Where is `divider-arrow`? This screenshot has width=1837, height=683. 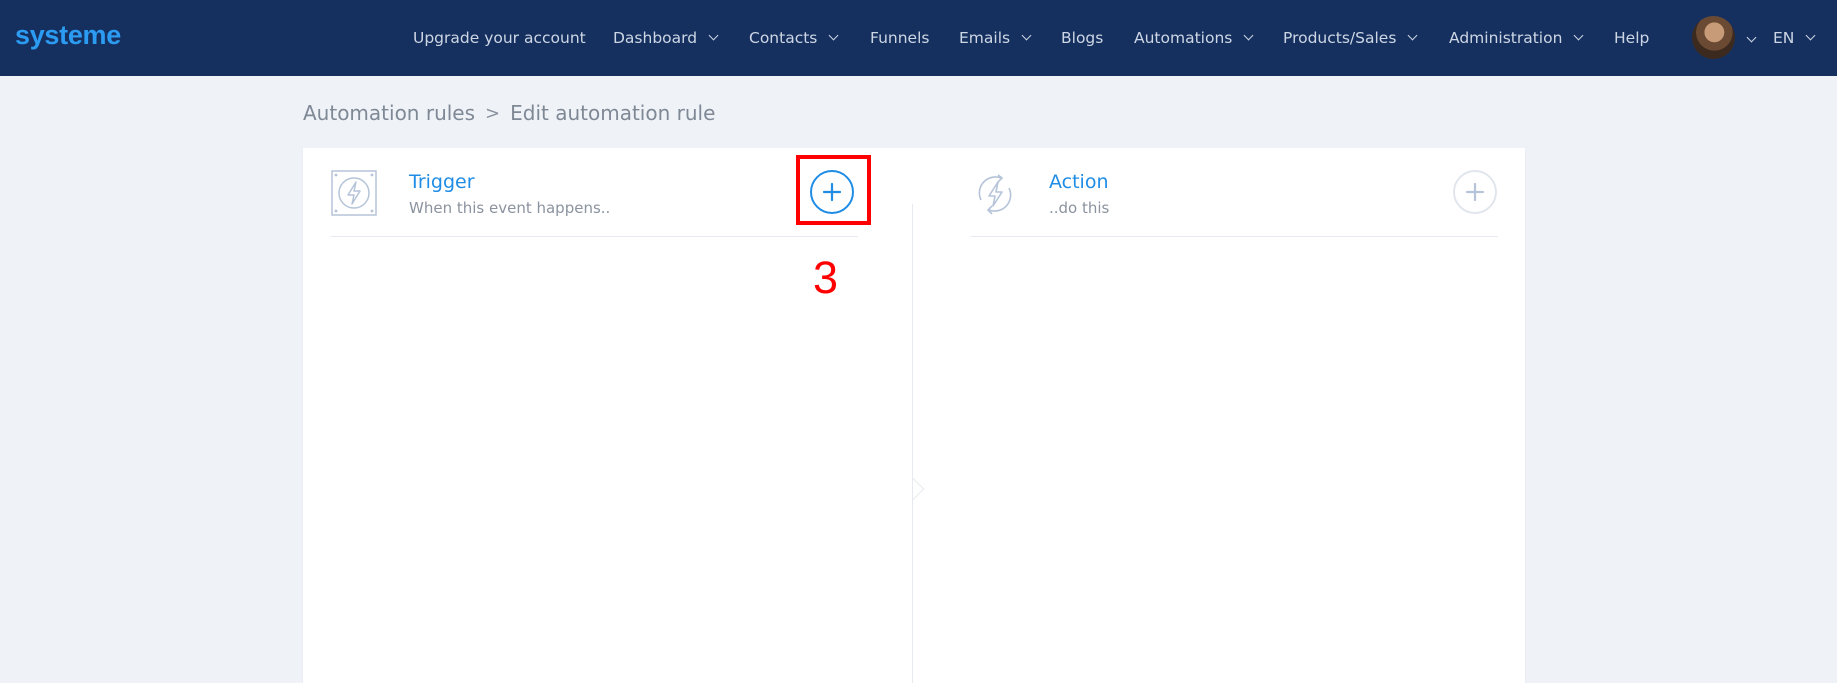
divider-arrow is located at coordinates (919, 489).